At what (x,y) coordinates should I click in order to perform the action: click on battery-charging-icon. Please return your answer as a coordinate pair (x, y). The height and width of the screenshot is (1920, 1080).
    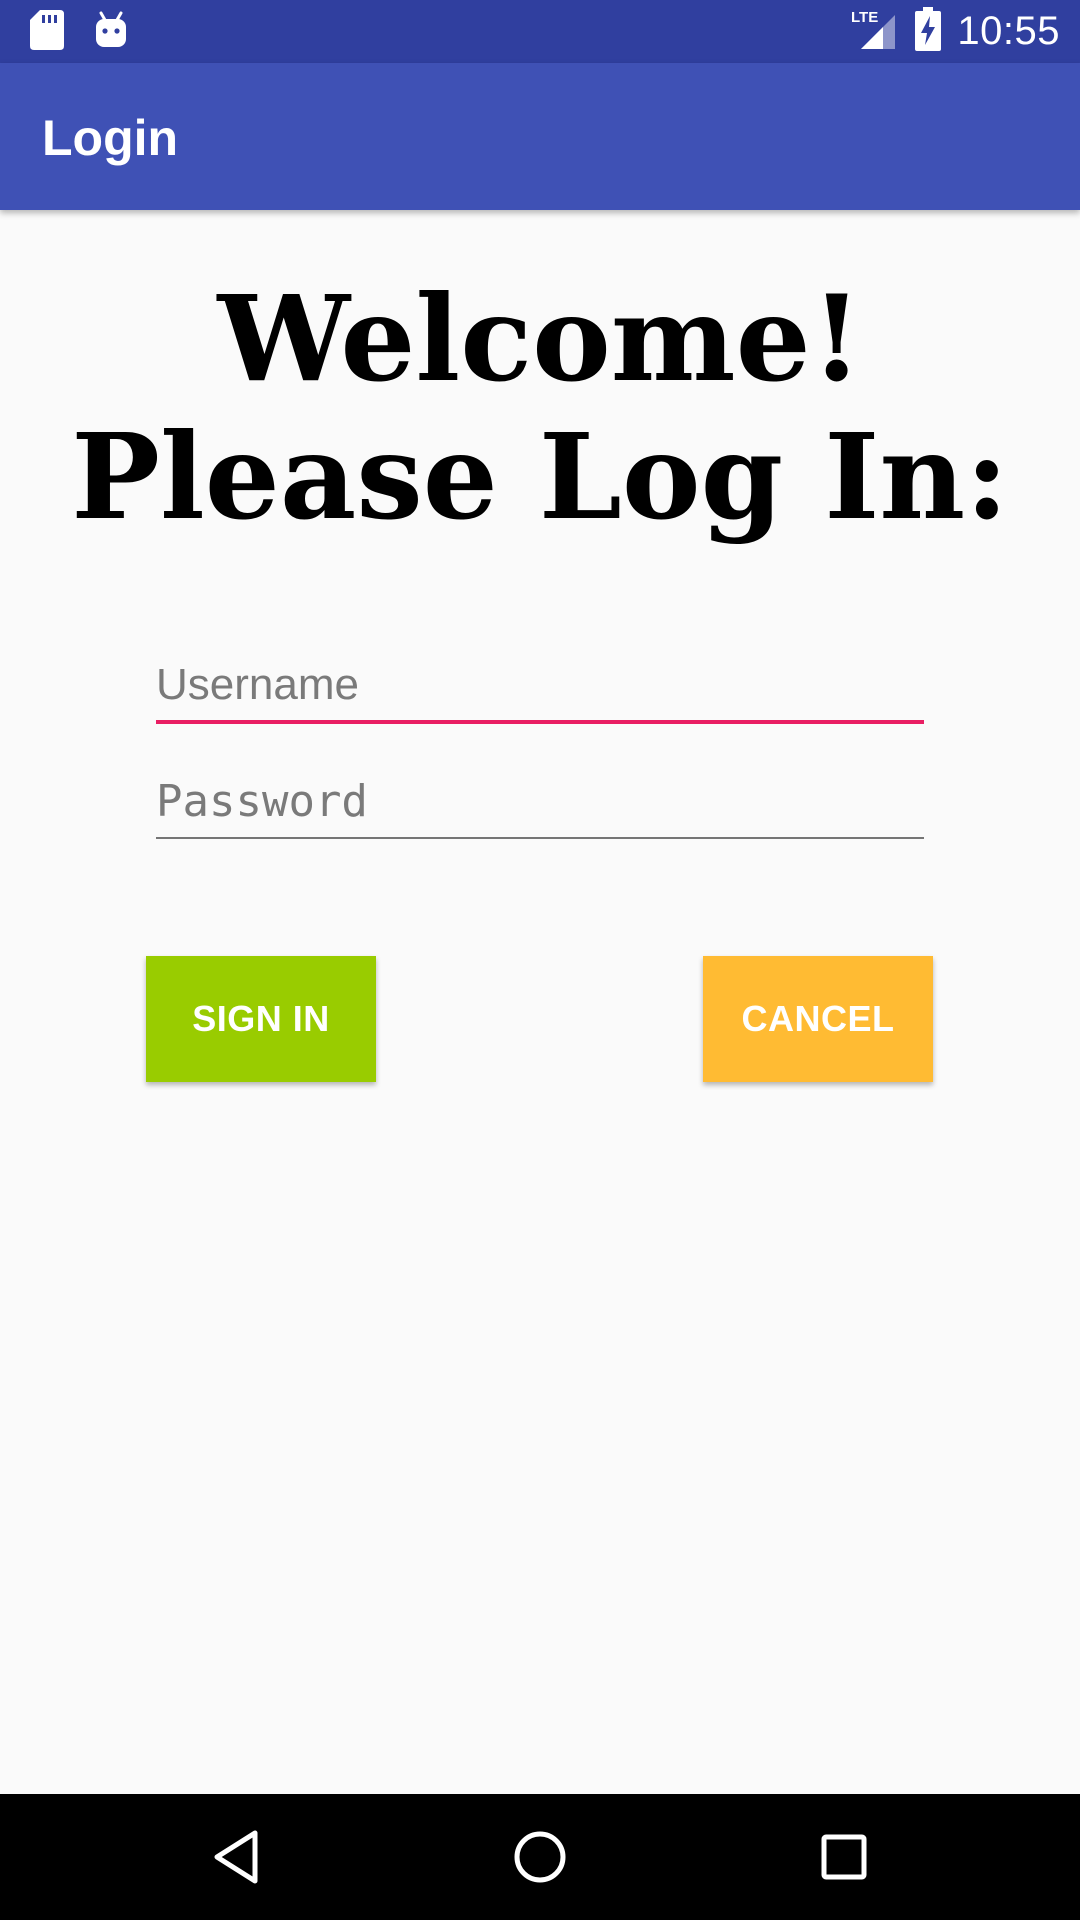
    Looking at the image, I should click on (928, 31).